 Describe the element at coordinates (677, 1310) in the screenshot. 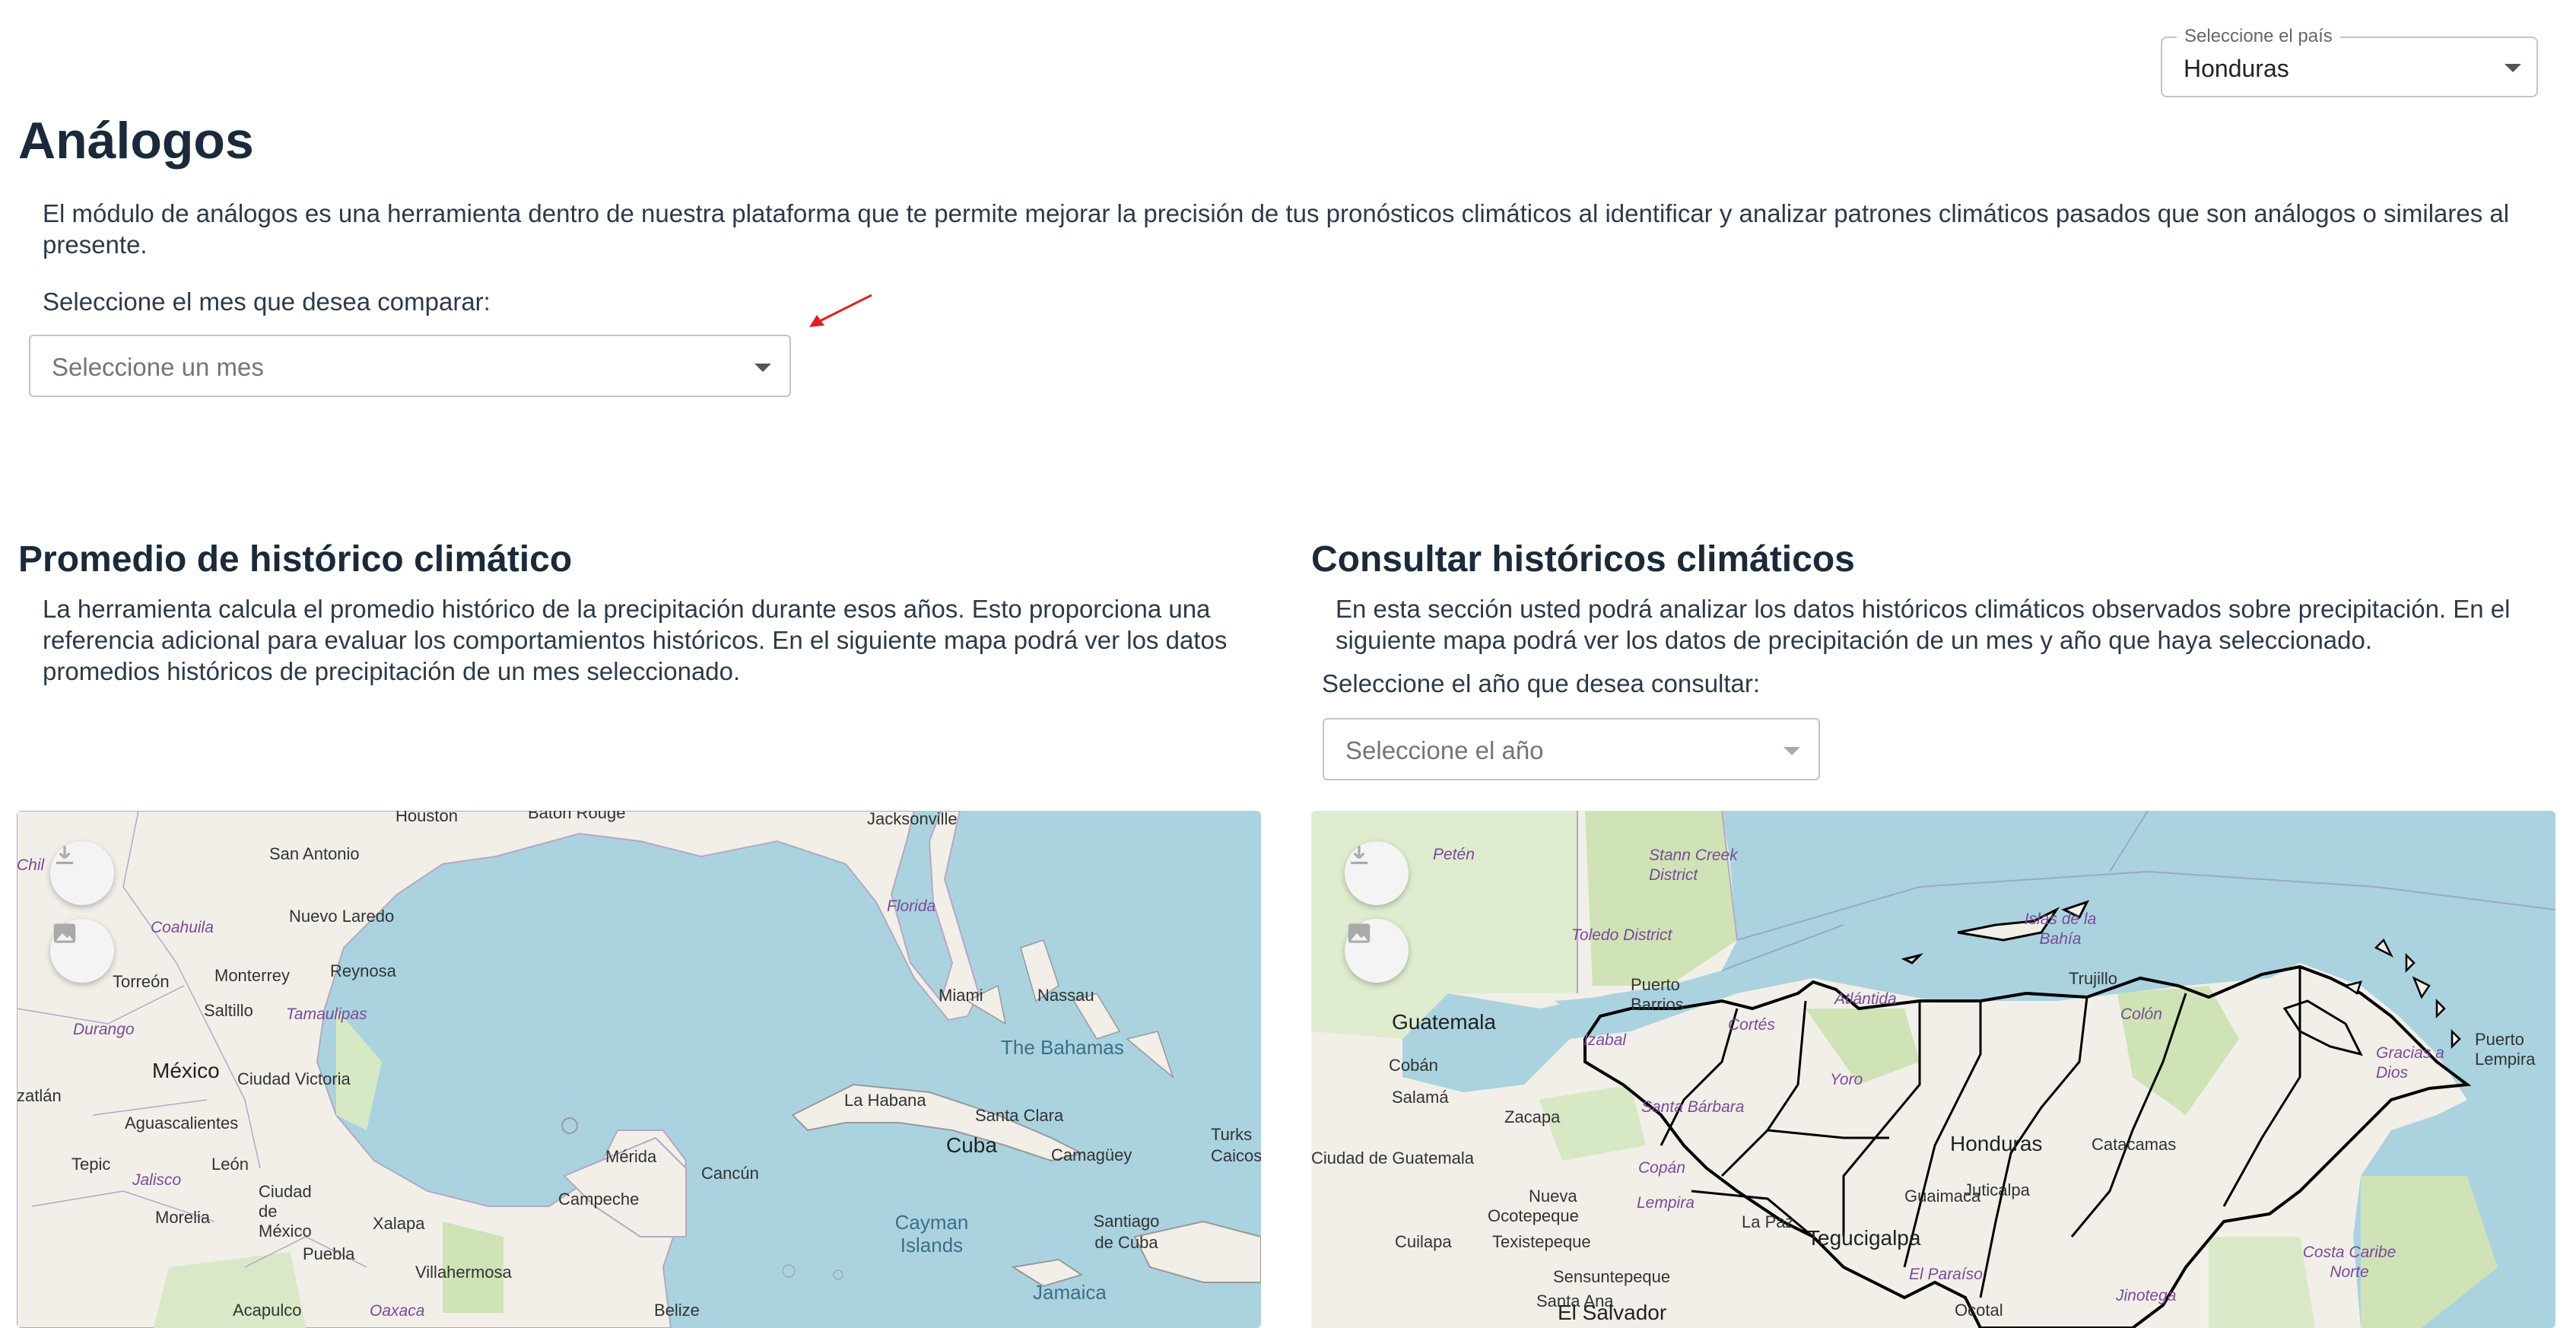

I see `map-label: Belize` at that location.